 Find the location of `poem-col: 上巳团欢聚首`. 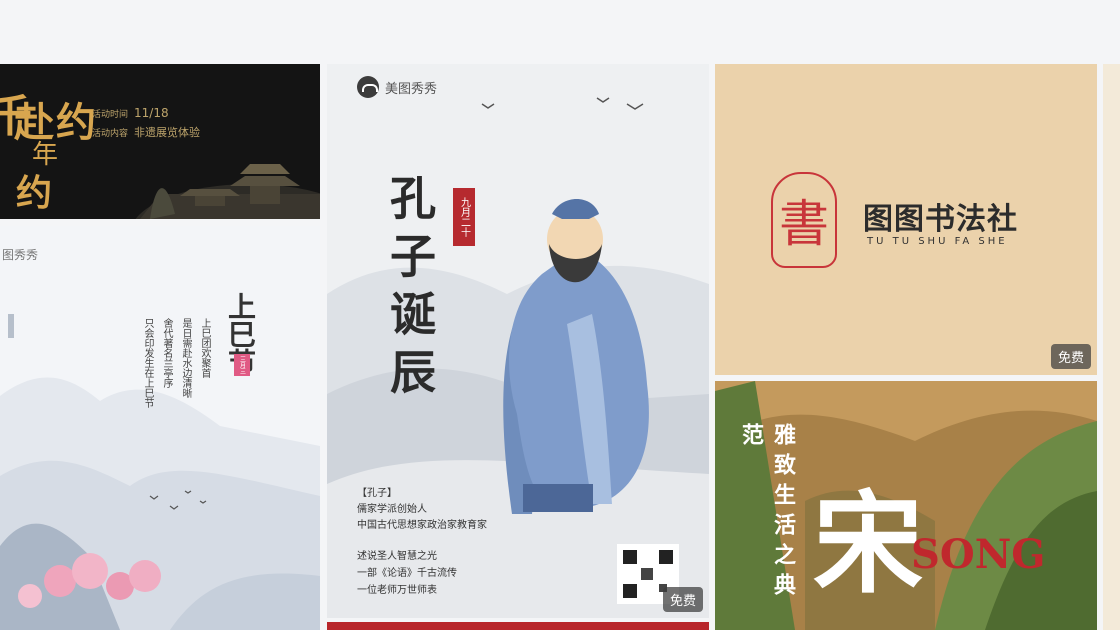

poem-col: 上巳团欢聚首 is located at coordinates (204, 348).